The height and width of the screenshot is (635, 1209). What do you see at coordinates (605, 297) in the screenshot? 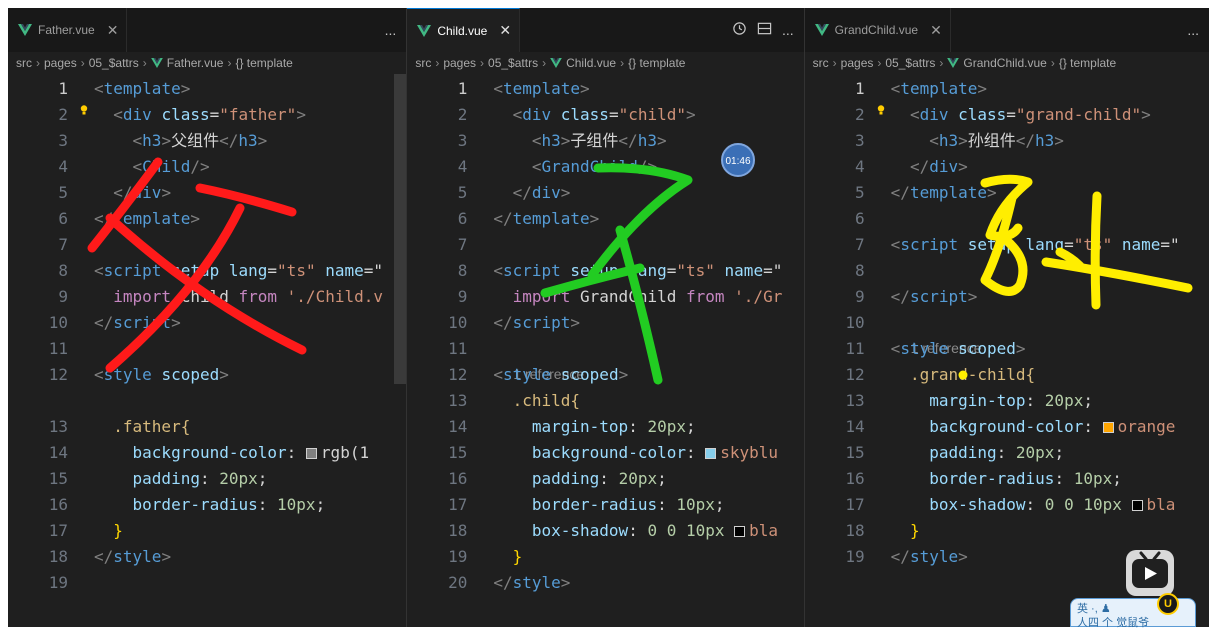
I see `code-line: 9 import GrandChild from './Gr` at bounding box center [605, 297].